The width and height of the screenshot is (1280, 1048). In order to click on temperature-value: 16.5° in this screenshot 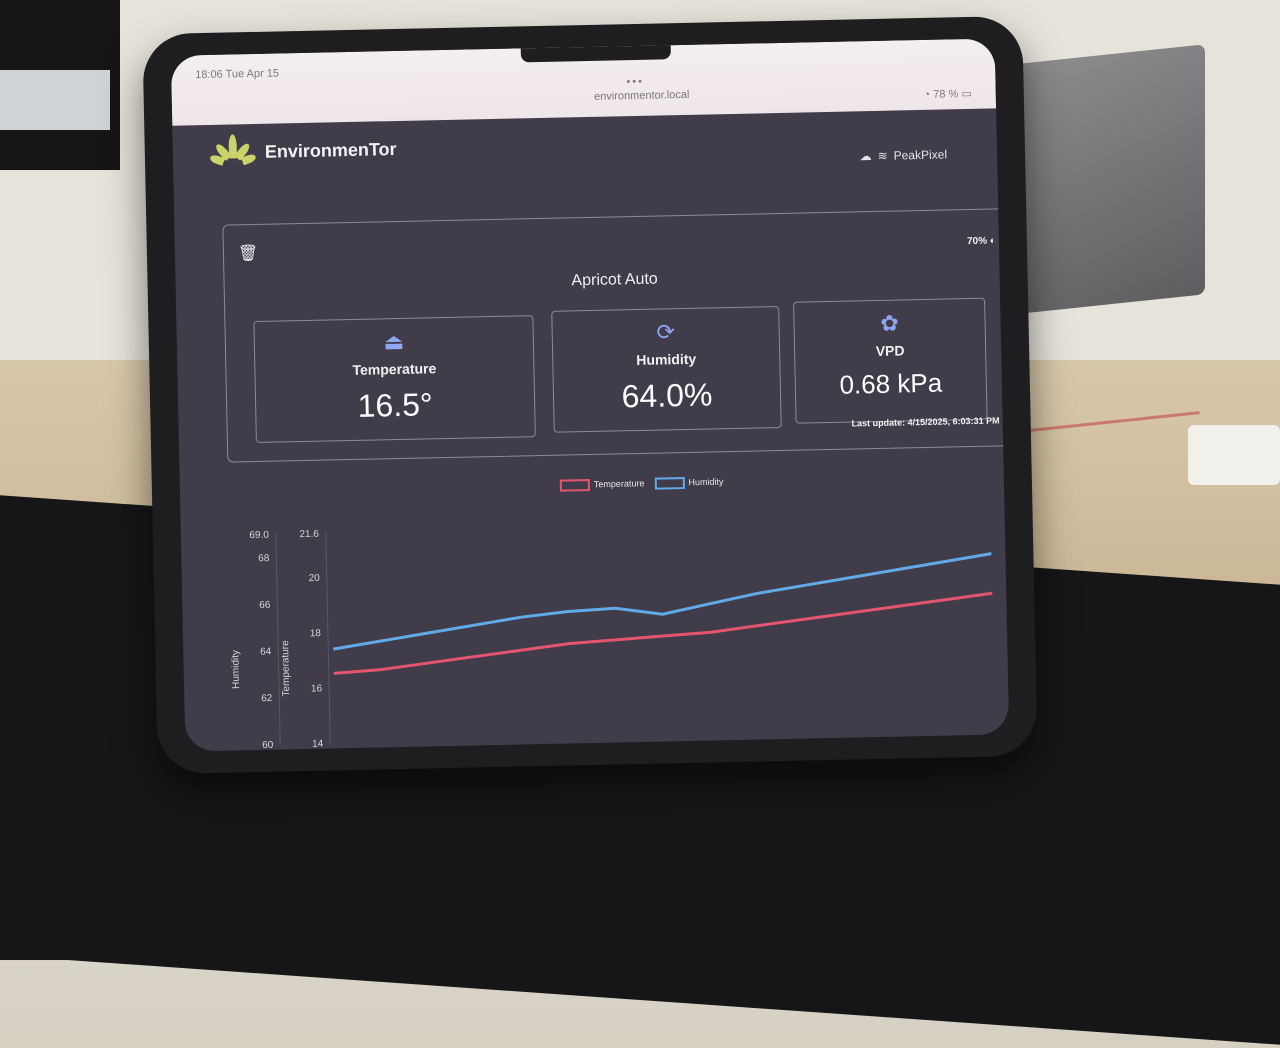, I will do `click(395, 405)`.